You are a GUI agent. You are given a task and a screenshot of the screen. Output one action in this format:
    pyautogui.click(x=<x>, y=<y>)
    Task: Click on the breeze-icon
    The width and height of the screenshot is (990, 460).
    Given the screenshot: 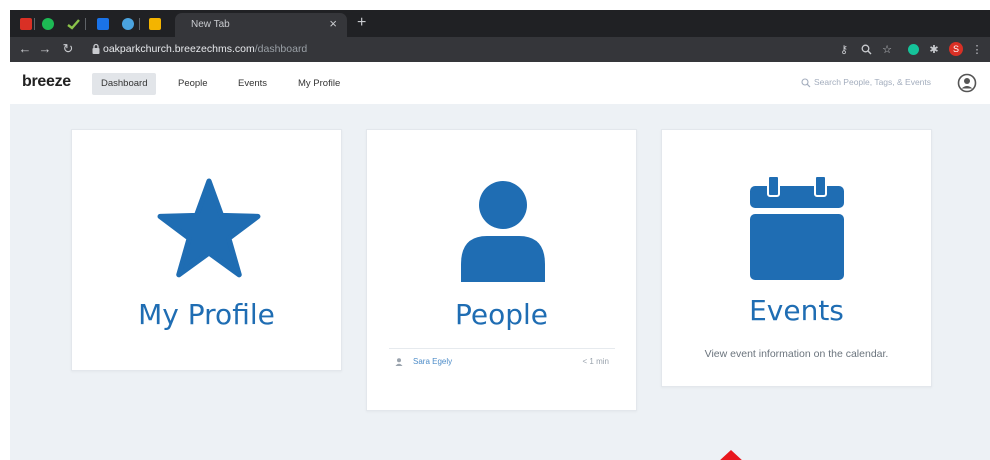 What is the action you would take?
    pyautogui.click(x=102, y=23)
    